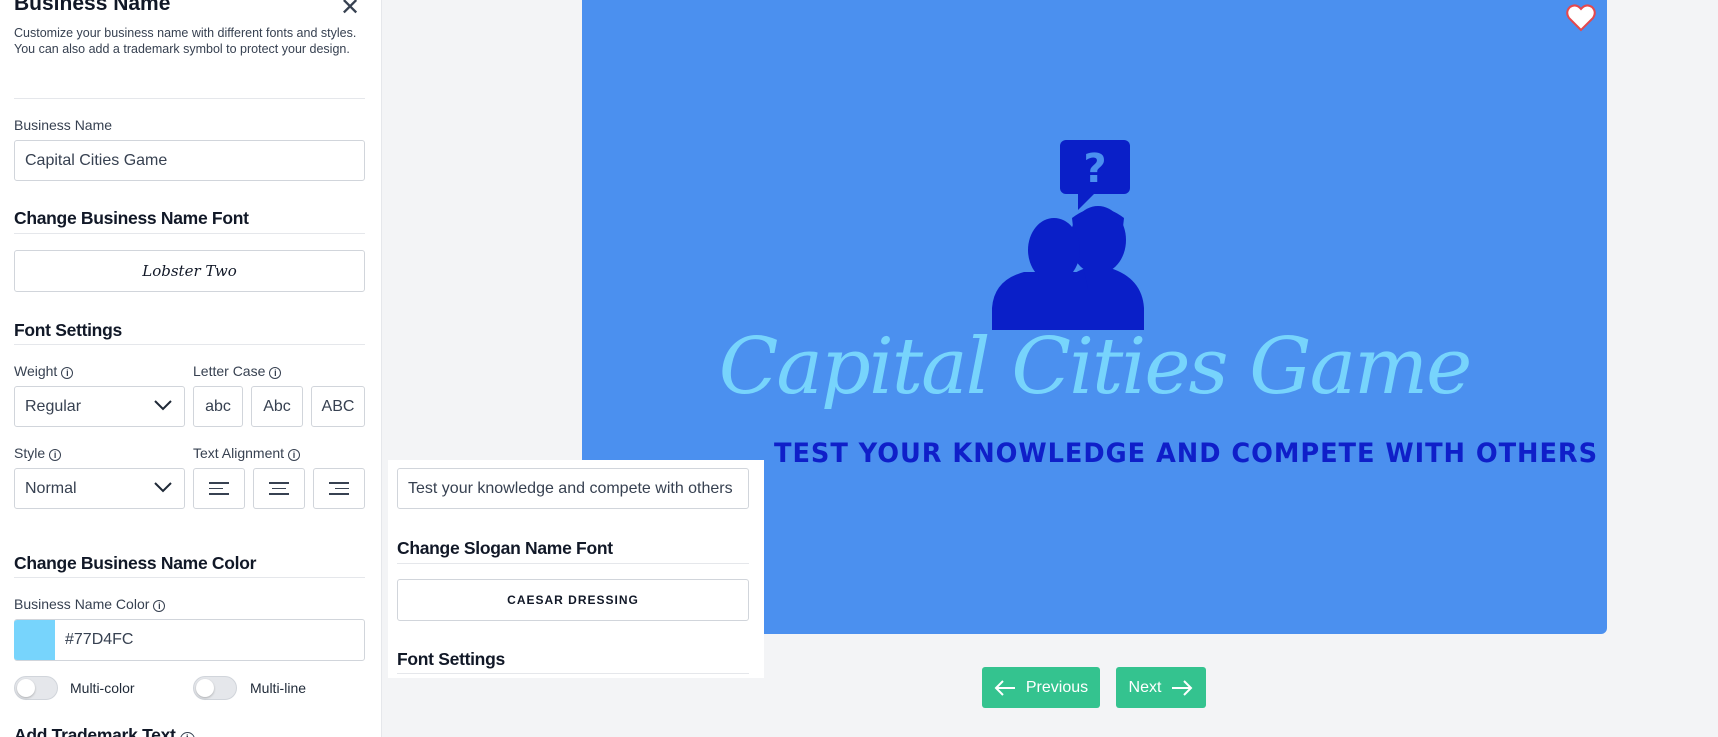 The image size is (1718, 737). I want to click on preview-business-name: Capital Cities Game, so click(1095, 367).